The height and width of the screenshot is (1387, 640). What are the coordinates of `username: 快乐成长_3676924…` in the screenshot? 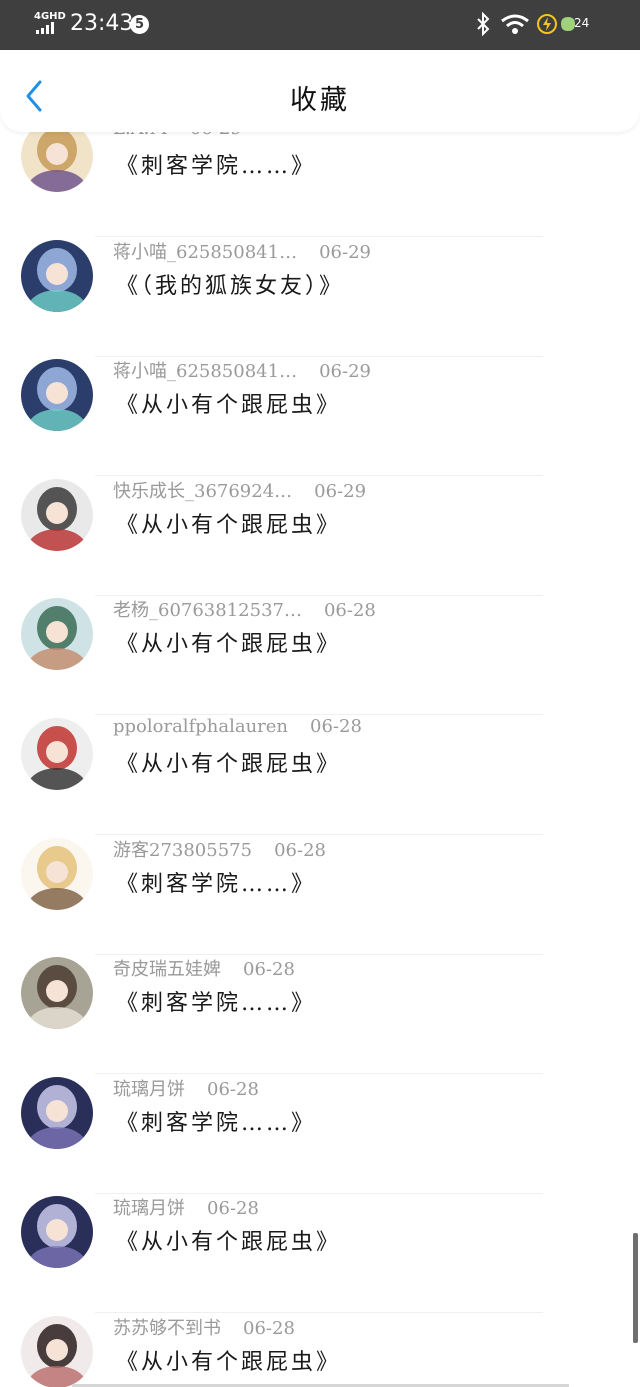 It's located at (202, 491).